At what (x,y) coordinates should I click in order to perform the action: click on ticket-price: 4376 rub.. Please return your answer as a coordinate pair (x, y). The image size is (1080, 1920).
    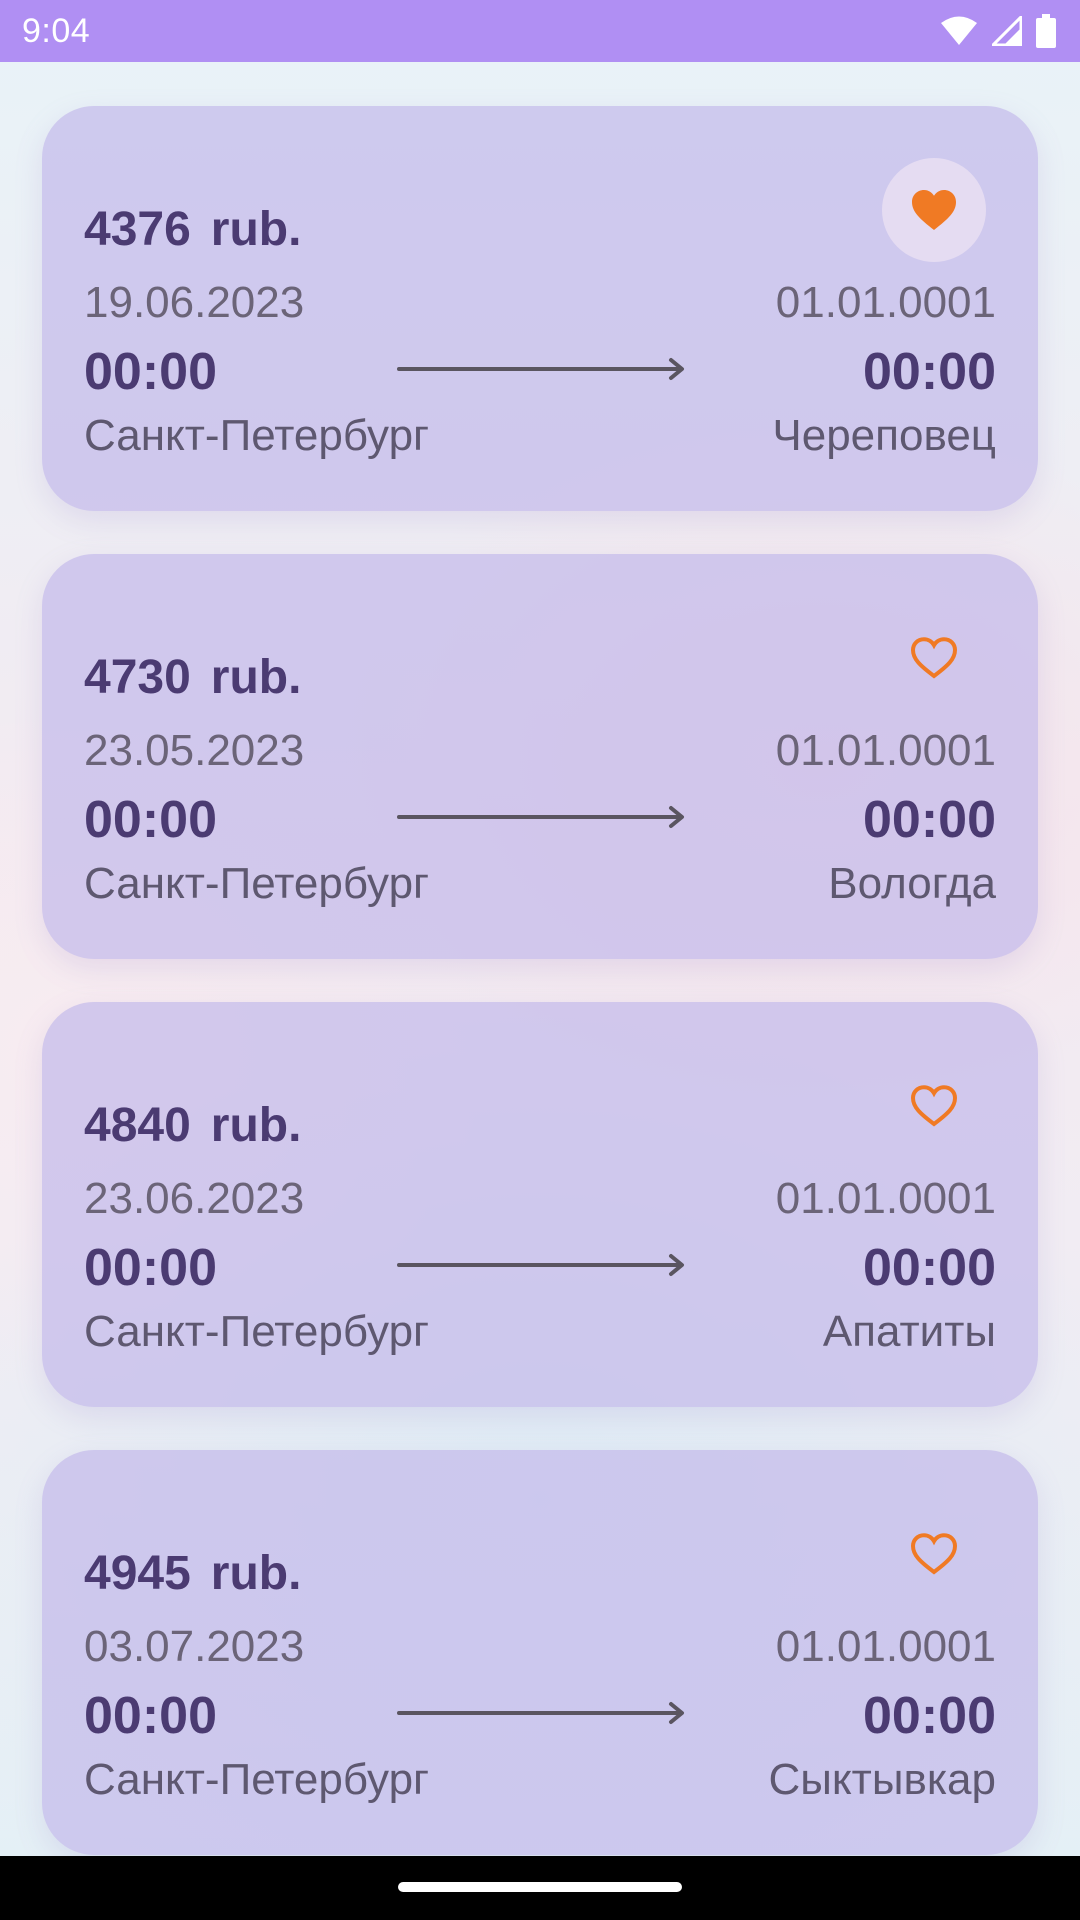
    Looking at the image, I should click on (192, 230).